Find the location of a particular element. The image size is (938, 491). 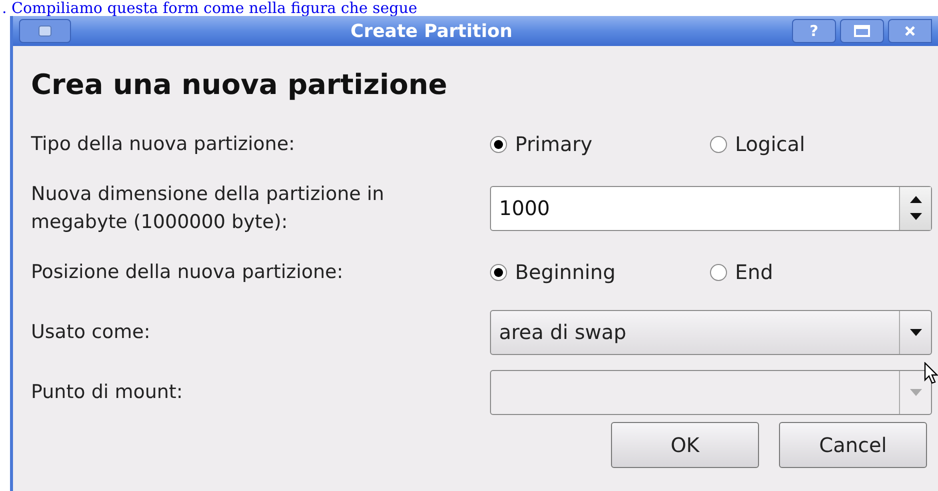

app-icon-button is located at coordinates (45, 31).